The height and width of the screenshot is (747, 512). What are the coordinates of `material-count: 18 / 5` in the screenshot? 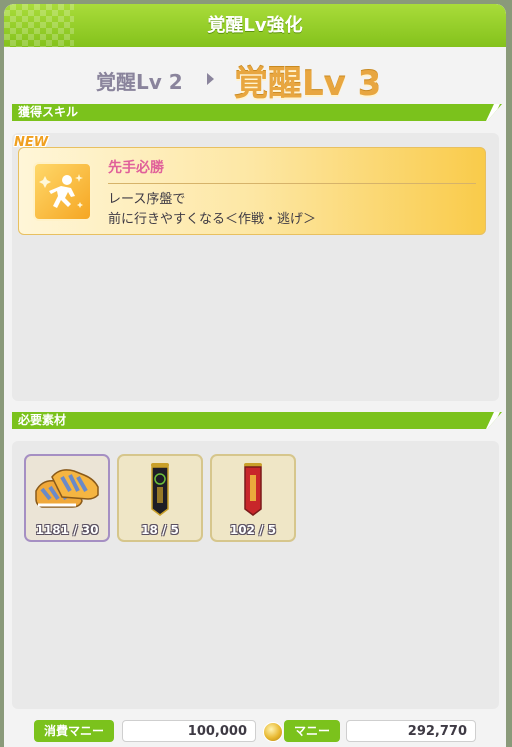 It's located at (160, 530).